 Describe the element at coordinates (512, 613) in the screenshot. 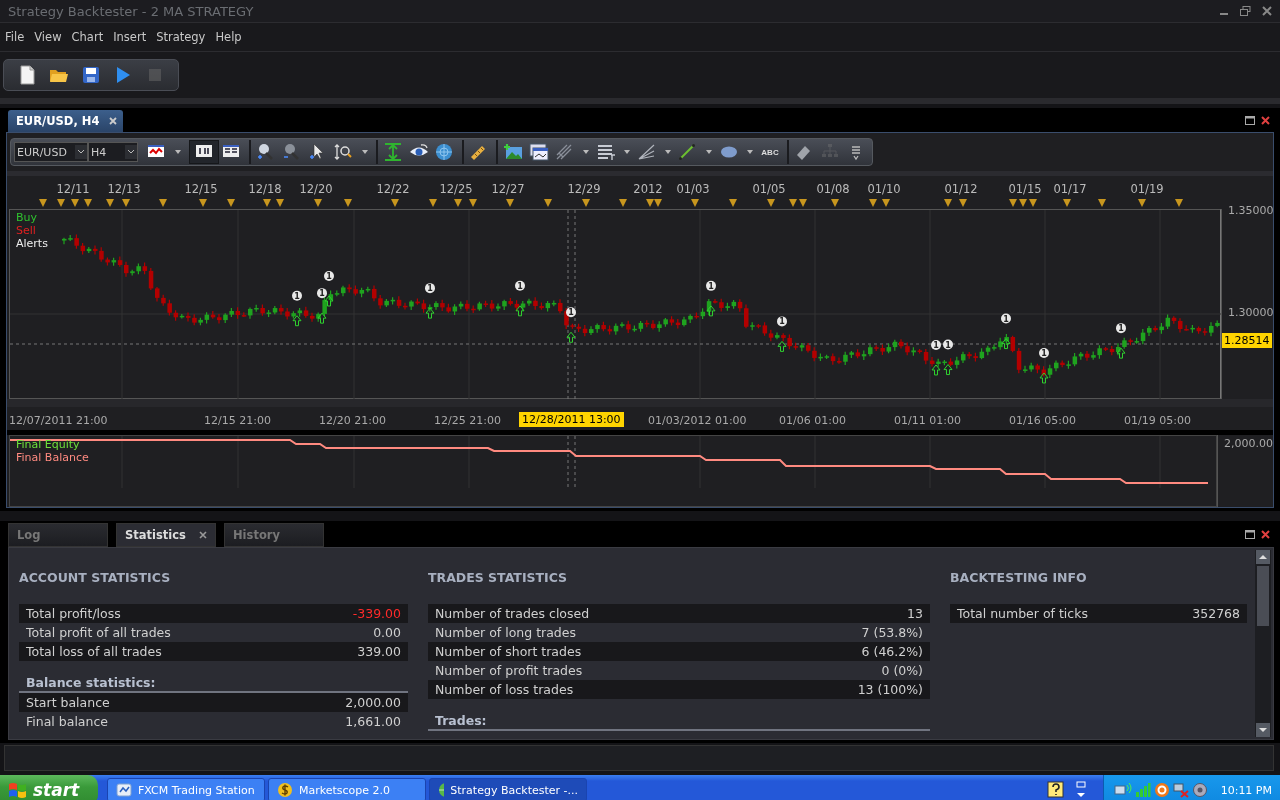

I see `stat-label: Number of trades closed` at that location.